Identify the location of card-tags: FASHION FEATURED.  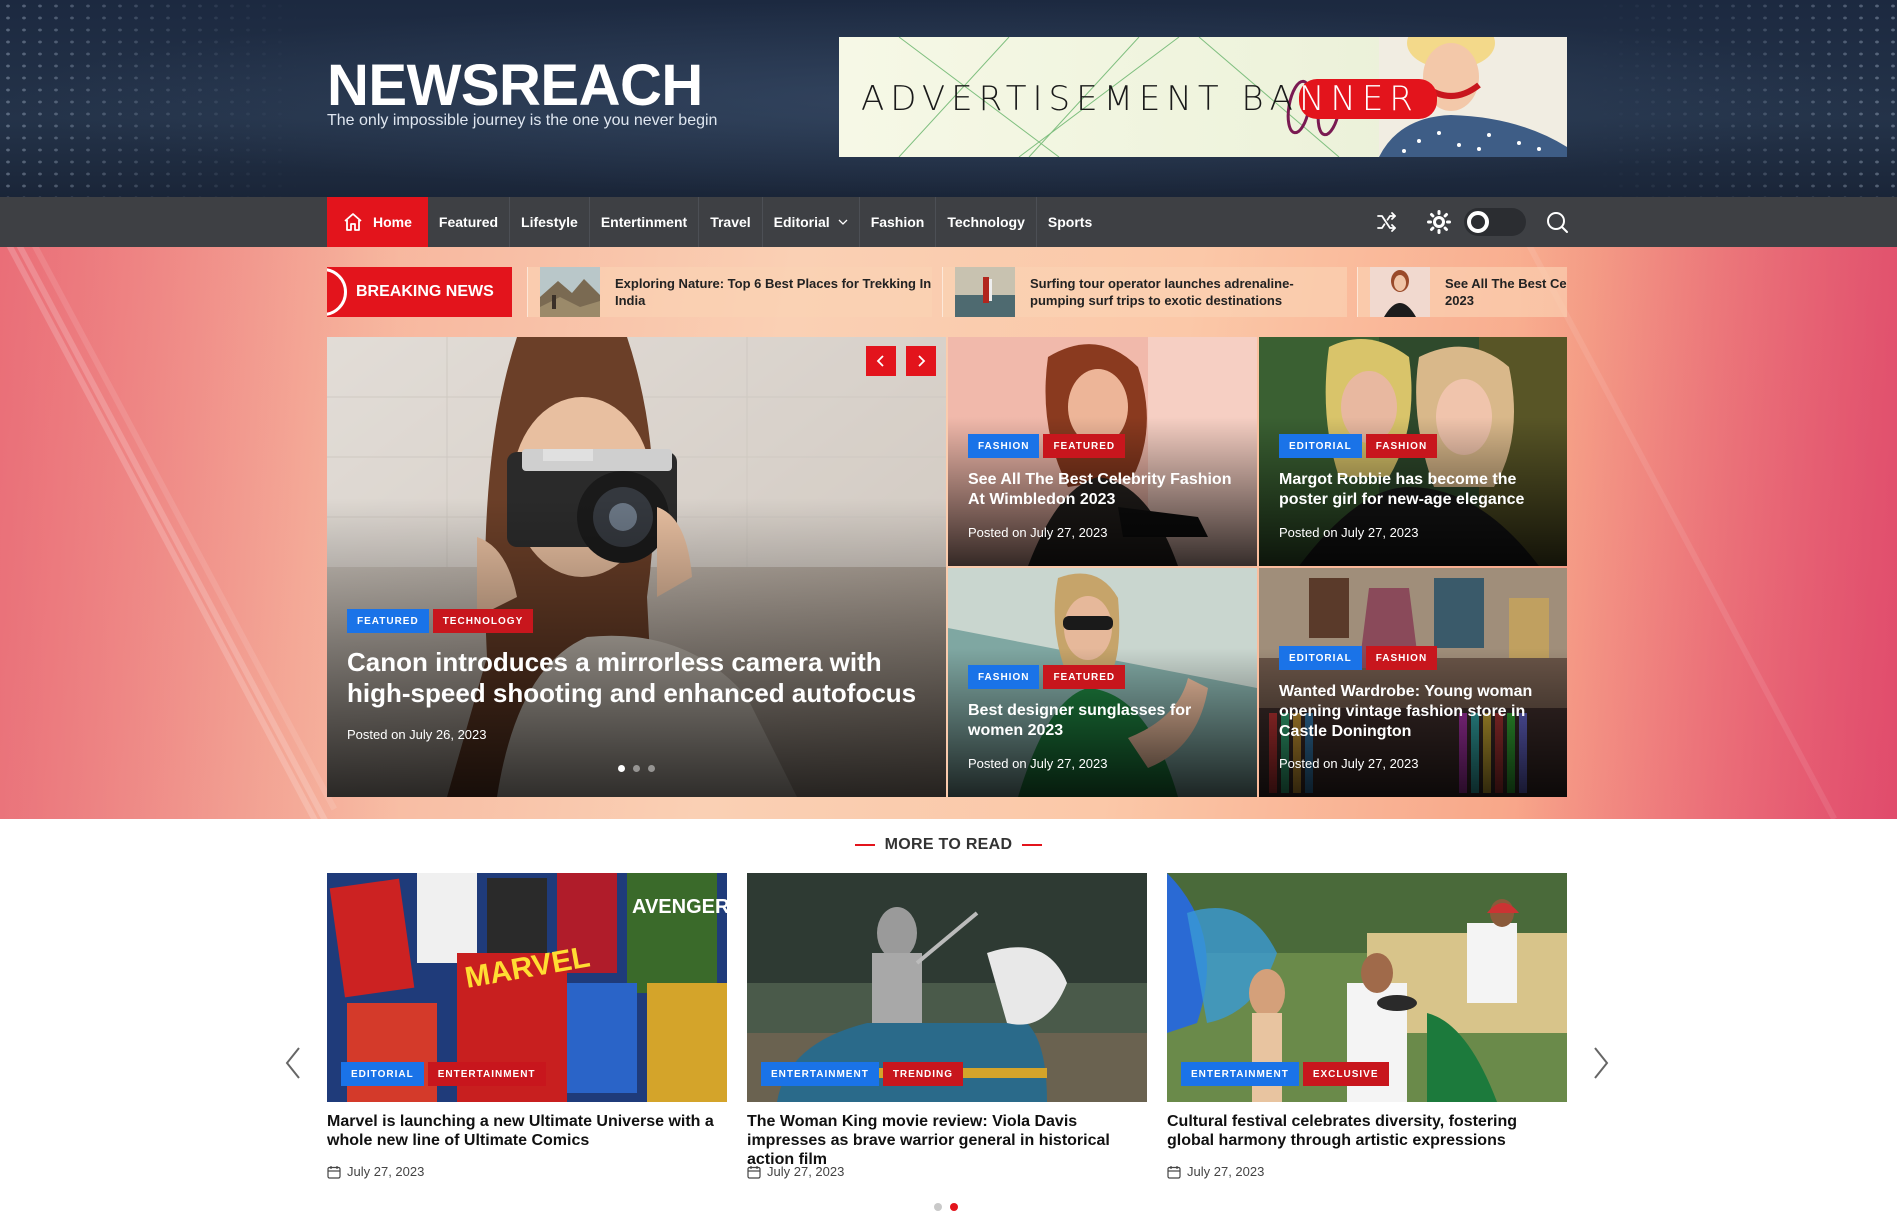
(1047, 677).